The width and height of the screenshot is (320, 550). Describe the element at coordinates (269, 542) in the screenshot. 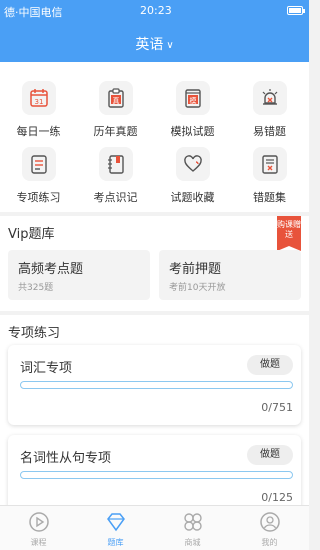

I see `tab-label: 我的` at that location.